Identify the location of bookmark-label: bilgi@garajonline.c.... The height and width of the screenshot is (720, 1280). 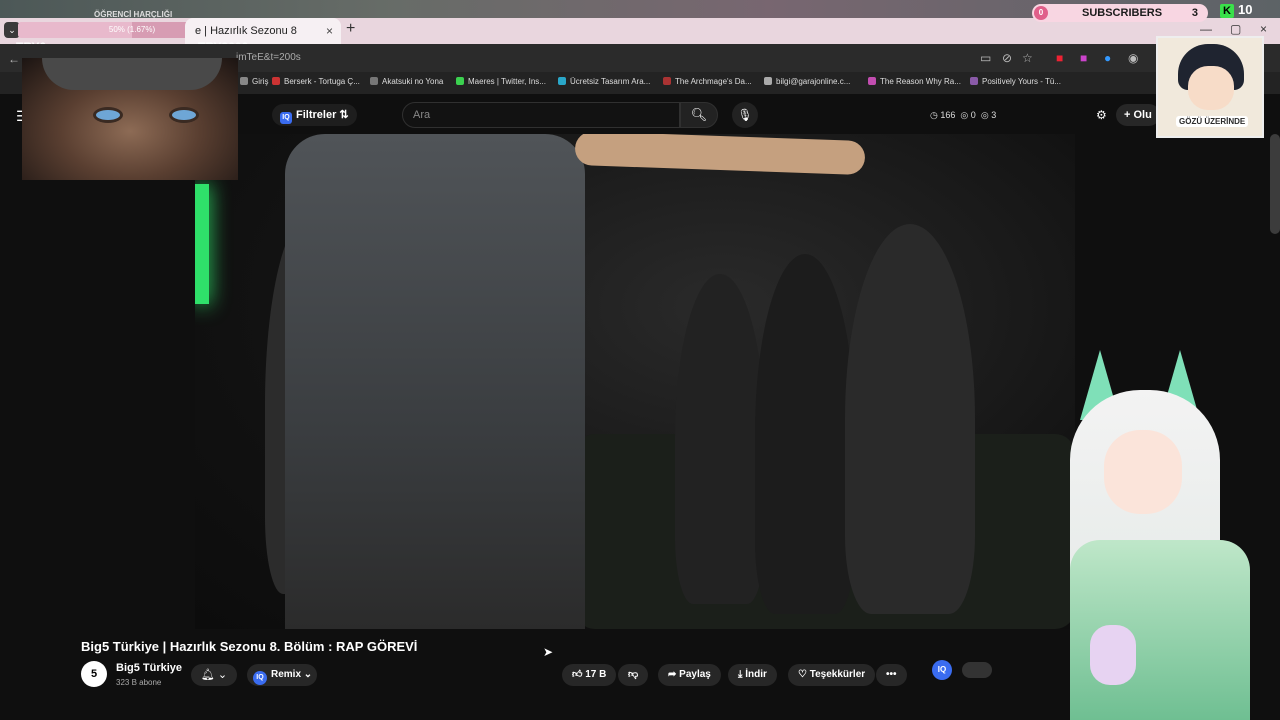
(813, 81).